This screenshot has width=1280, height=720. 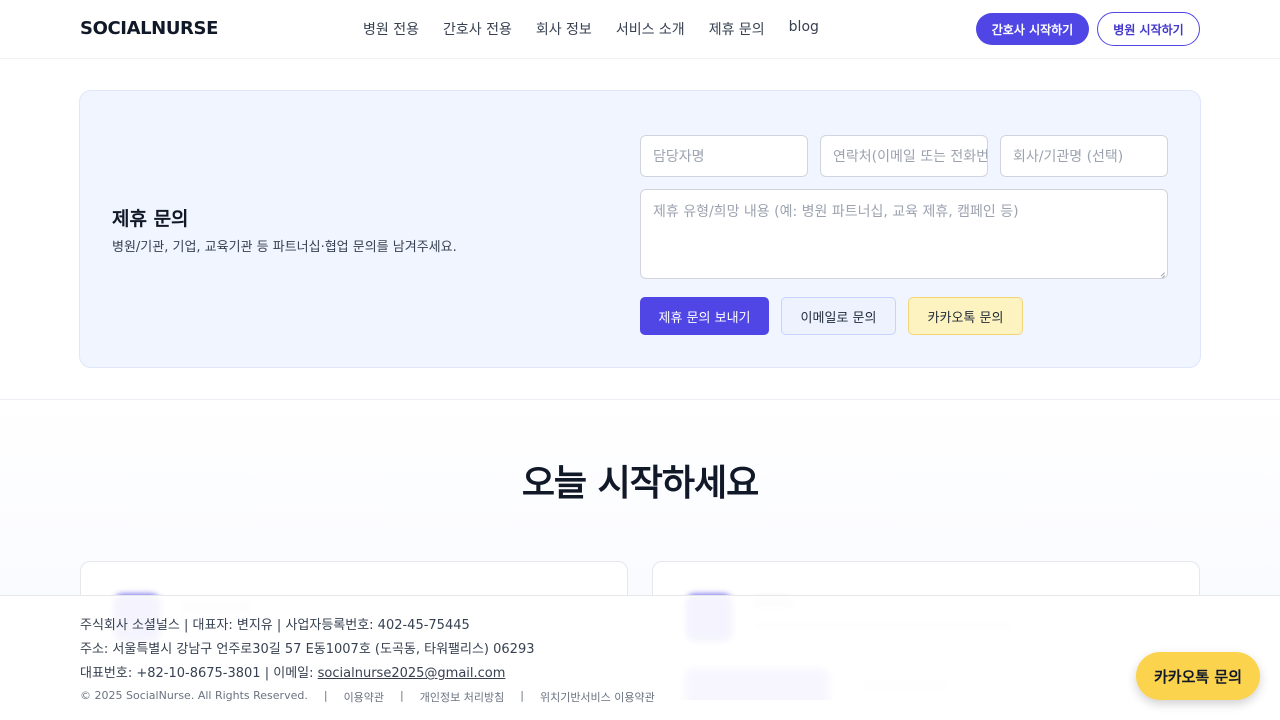 What do you see at coordinates (150, 219) in the screenshot?
I see `partnership-title: 제휴 문의` at bounding box center [150, 219].